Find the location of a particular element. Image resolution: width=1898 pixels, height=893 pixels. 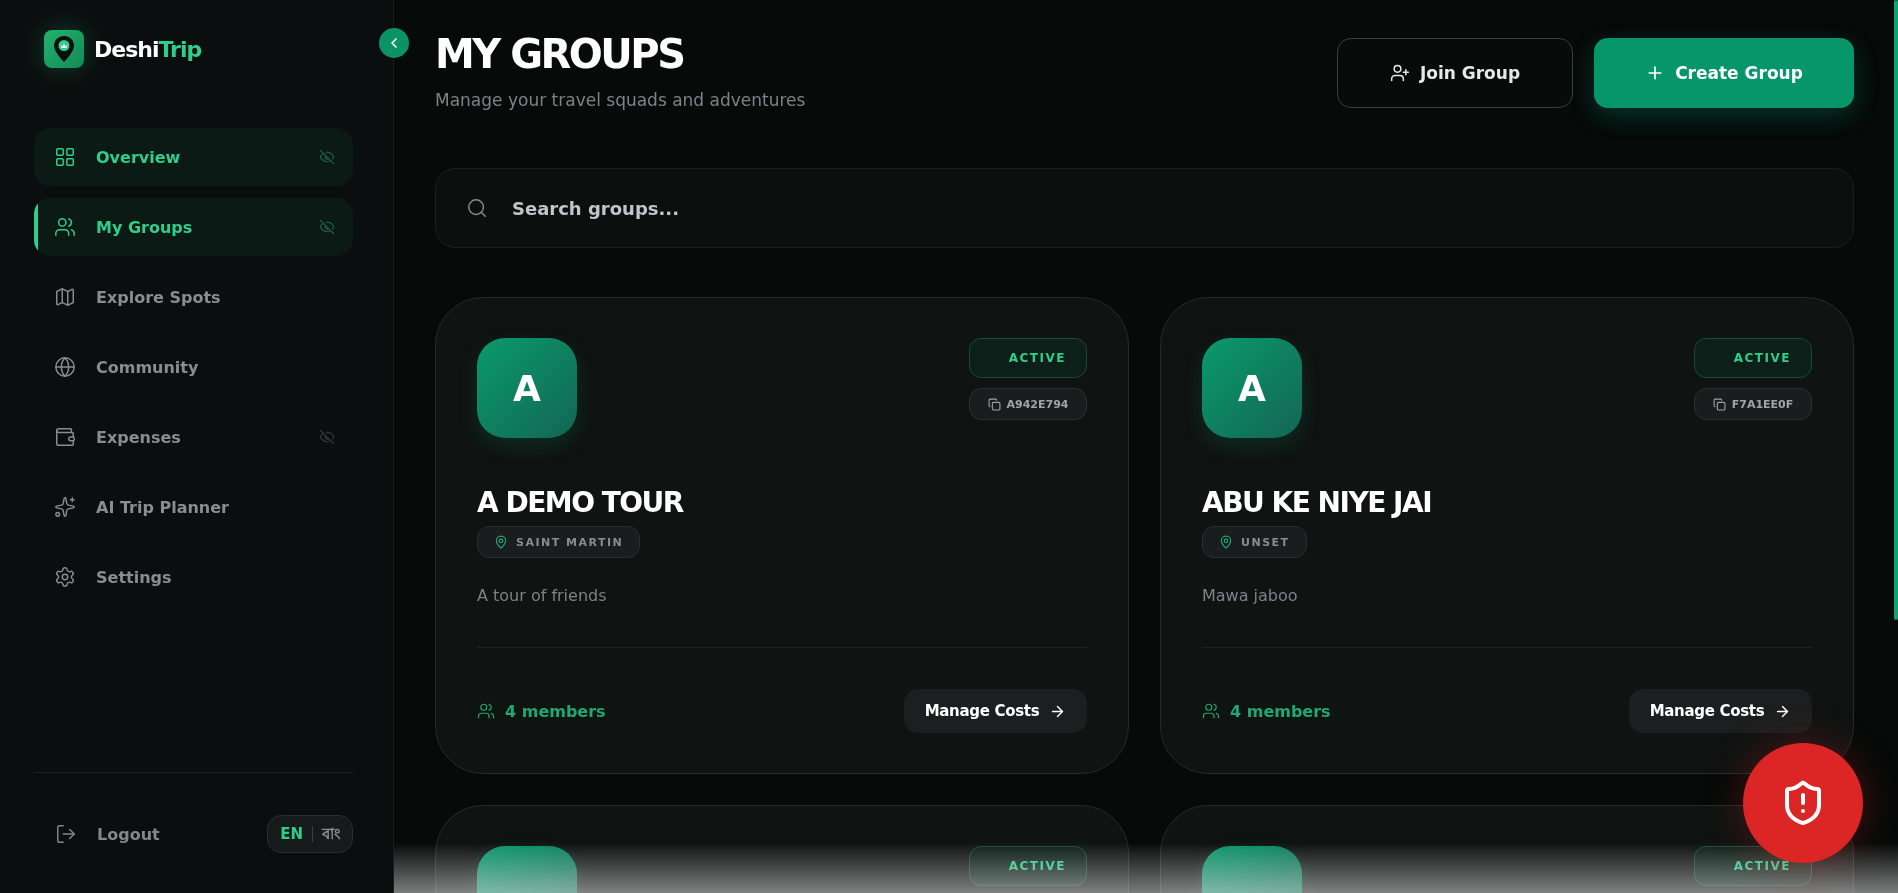

user-plus-icon is located at coordinates (1399, 73).